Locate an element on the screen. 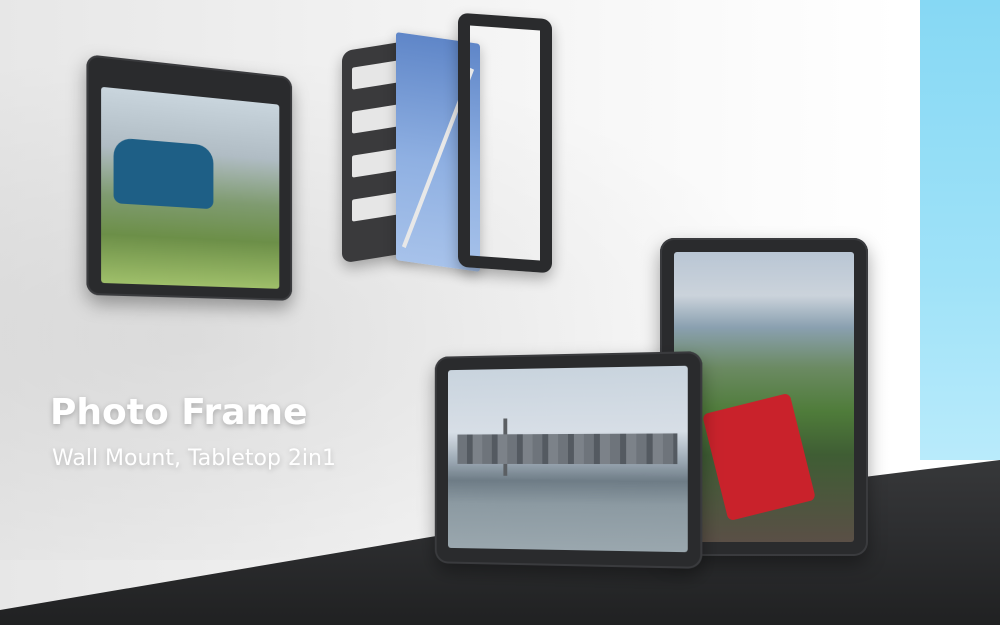  harbour-city-photo is located at coordinates (567, 459).